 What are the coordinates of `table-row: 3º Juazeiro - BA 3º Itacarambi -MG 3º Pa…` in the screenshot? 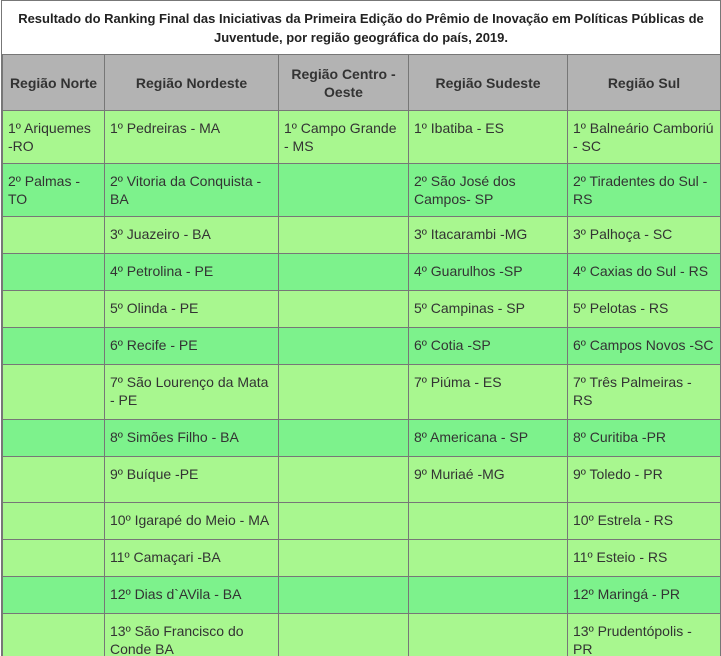 It's located at (361, 235).